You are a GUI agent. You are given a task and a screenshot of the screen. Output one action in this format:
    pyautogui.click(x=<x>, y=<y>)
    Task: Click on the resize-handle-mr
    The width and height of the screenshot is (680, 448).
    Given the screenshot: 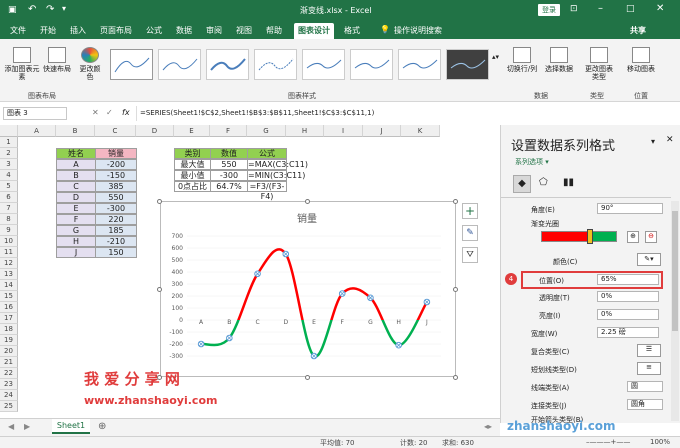 What is the action you would take?
    pyautogui.click(x=455, y=289)
    